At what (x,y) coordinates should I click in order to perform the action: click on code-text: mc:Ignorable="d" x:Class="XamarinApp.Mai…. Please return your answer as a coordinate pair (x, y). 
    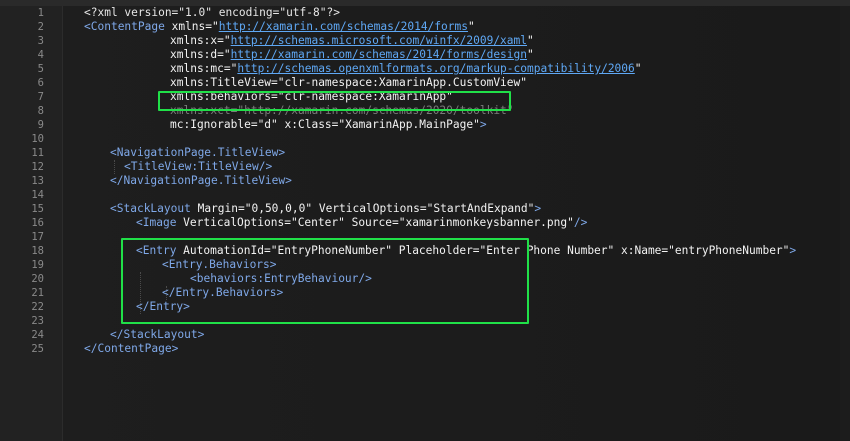
    Looking at the image, I should click on (328, 125).